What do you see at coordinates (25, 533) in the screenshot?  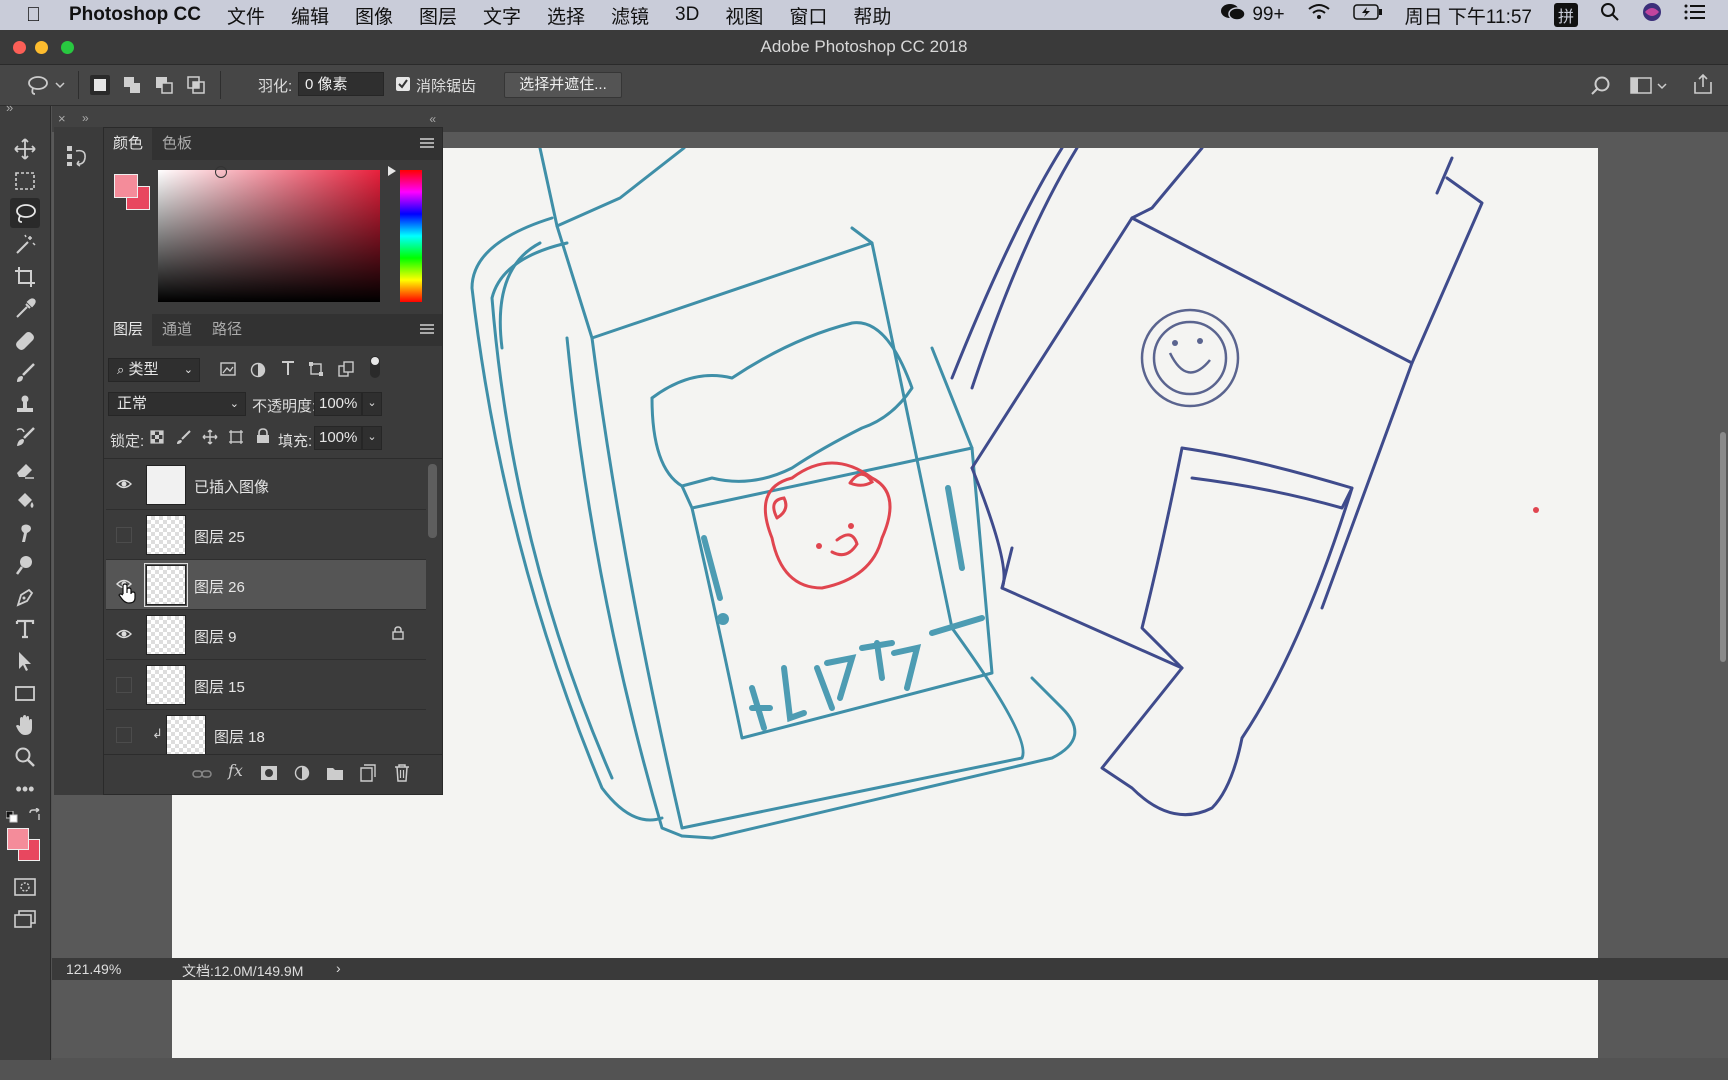 I see `smudge-tool` at bounding box center [25, 533].